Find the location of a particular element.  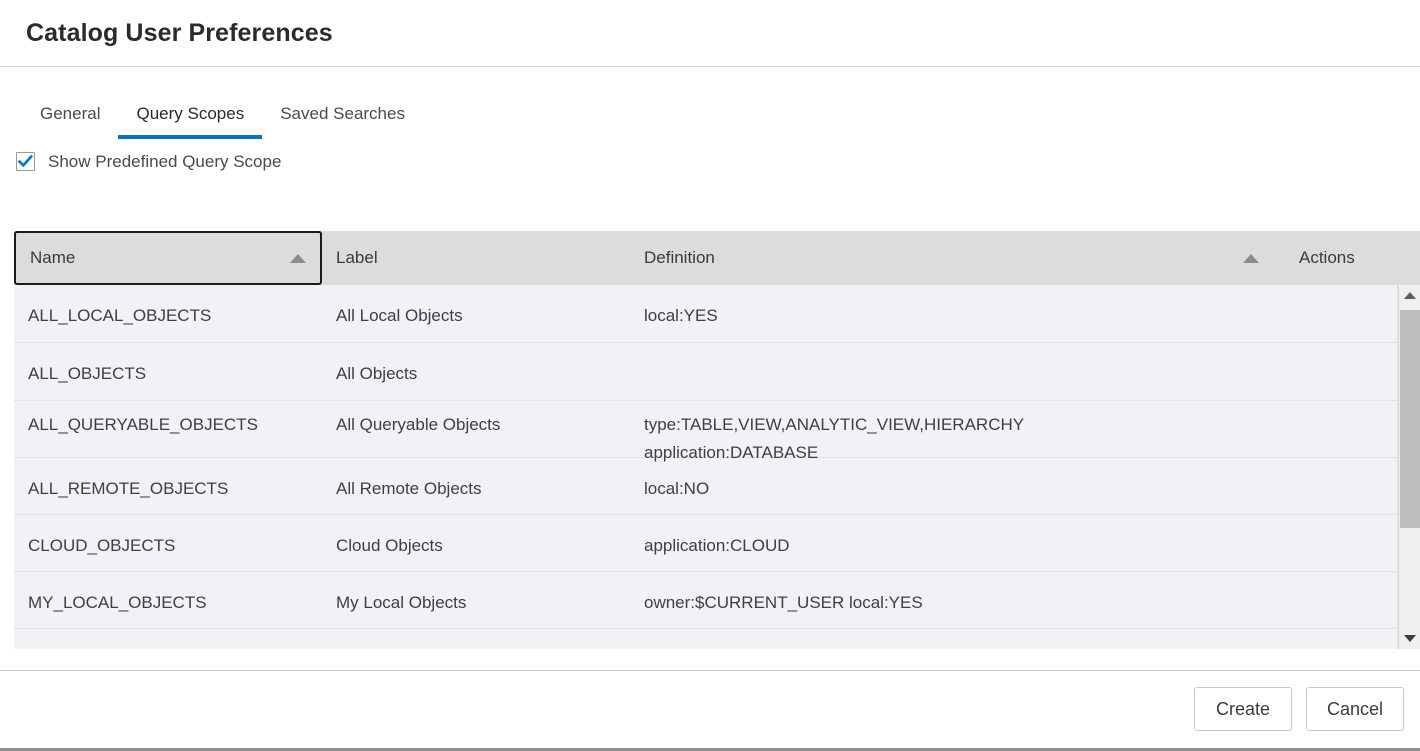

tab-bar: General Query Scopes Saved Searches is located at coordinates (710, 103).